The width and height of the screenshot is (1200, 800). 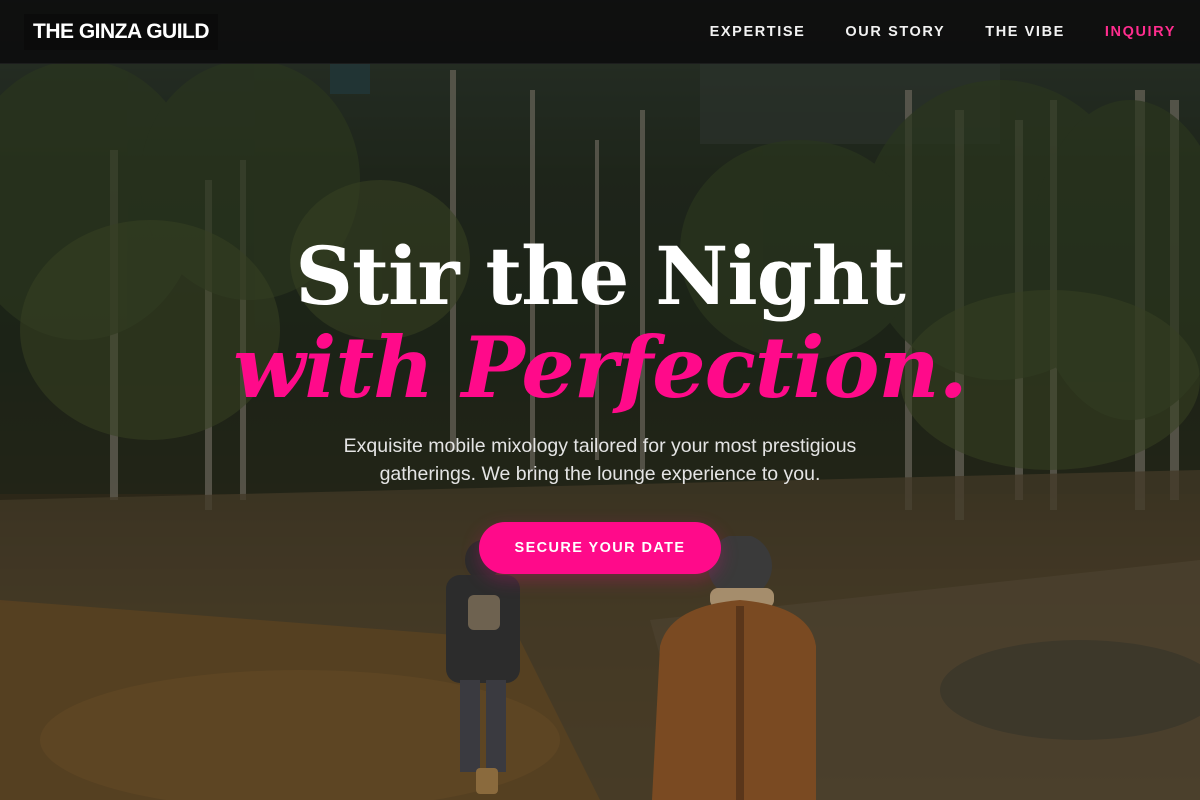 I want to click on nav-link-our-story: OUR STORY, so click(x=895, y=32).